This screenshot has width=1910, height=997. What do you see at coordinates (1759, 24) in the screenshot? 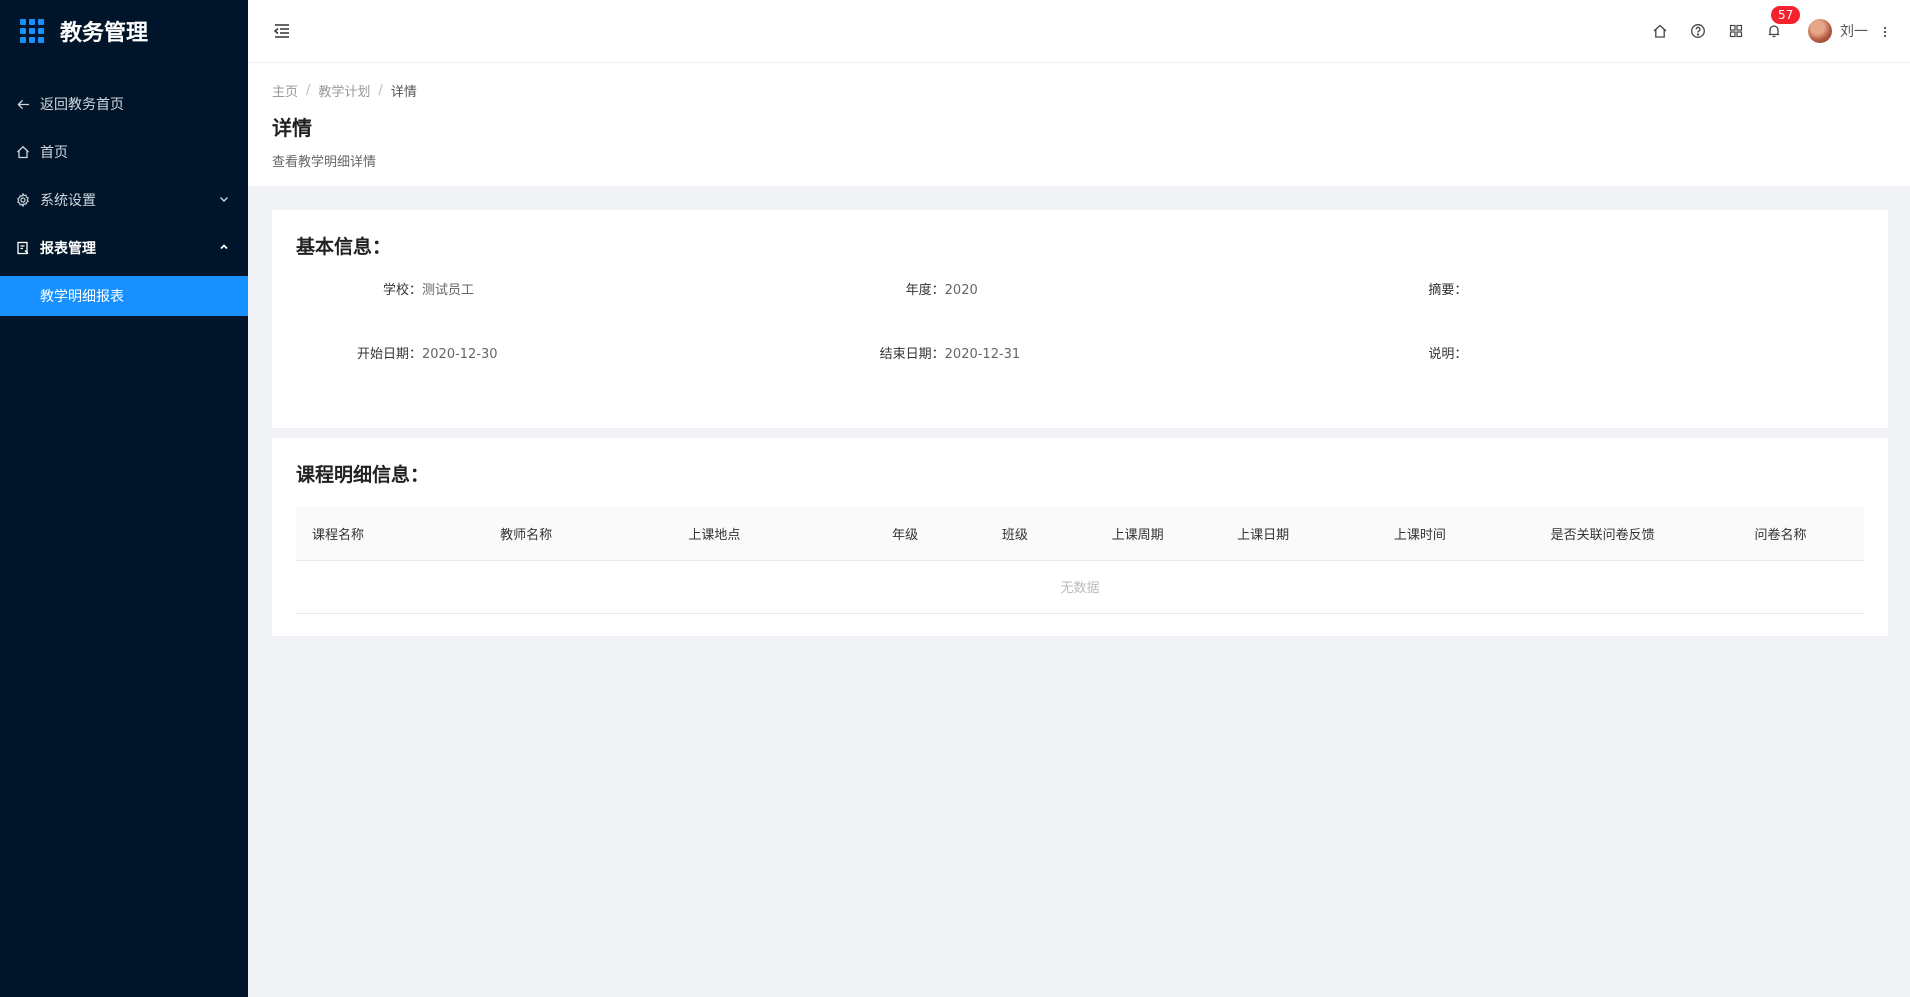
I see `header-actions: 57 刘一` at bounding box center [1759, 24].